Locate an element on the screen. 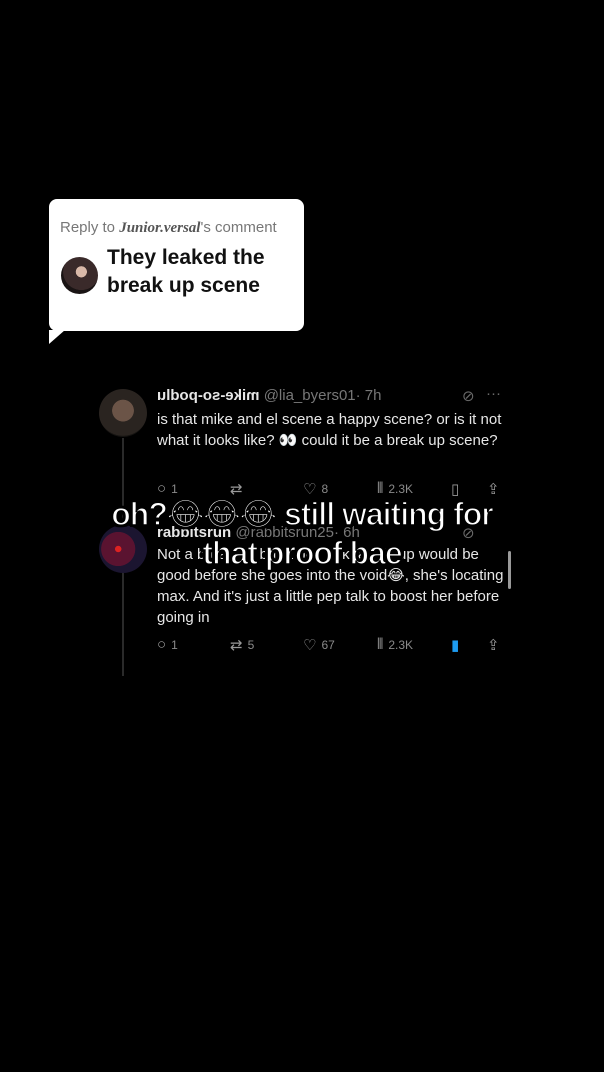 This screenshot has height=1072, width=604. reply-icon: ○ is located at coordinates (162, 644).